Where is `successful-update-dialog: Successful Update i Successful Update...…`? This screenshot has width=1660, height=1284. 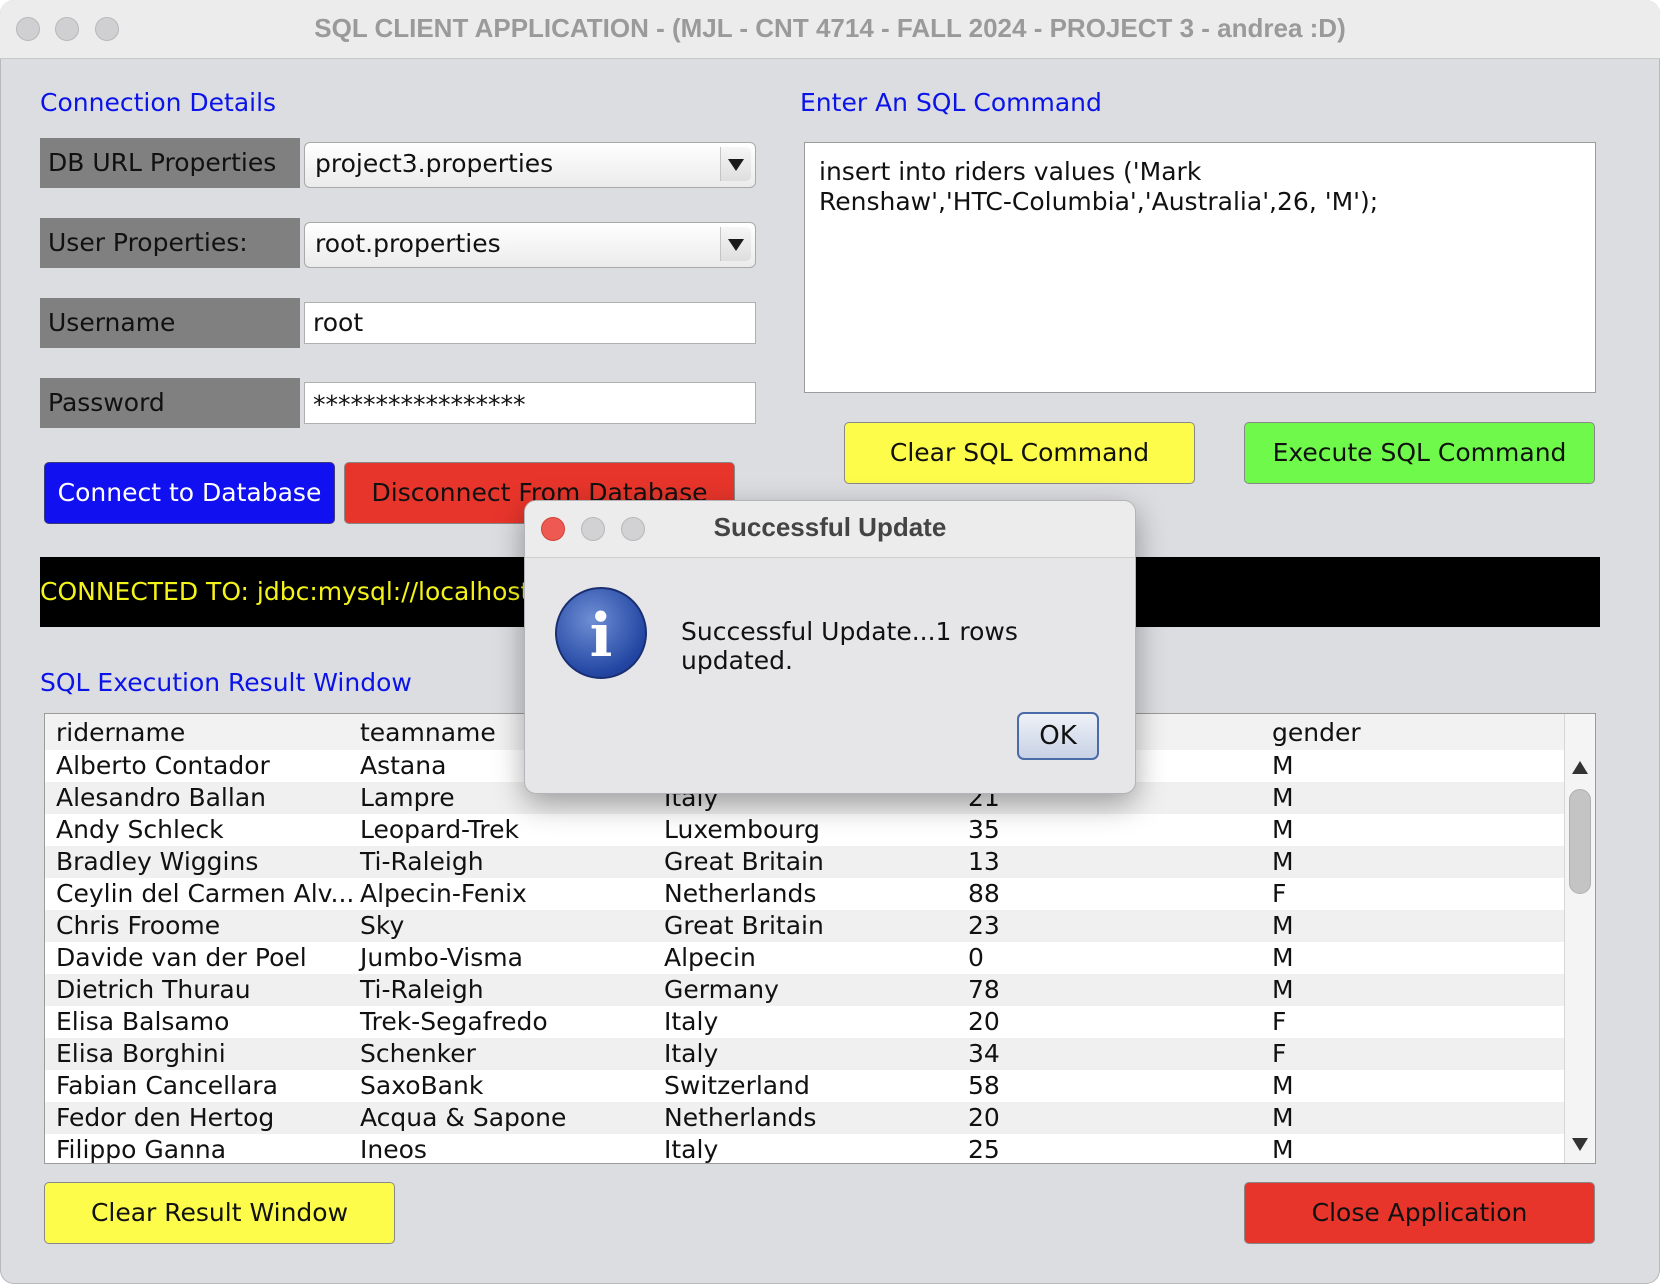
successful-update-dialog: Successful Update i Successful Update...… is located at coordinates (830, 647).